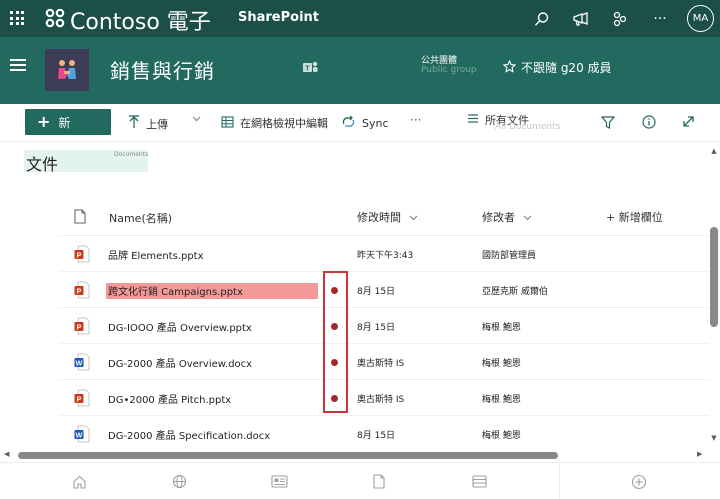 Image resolution: width=720 pixels, height=499 pixels. Describe the element at coordinates (714, 151) in the screenshot. I see `scroll-up-arrow-icon: ▲` at that location.